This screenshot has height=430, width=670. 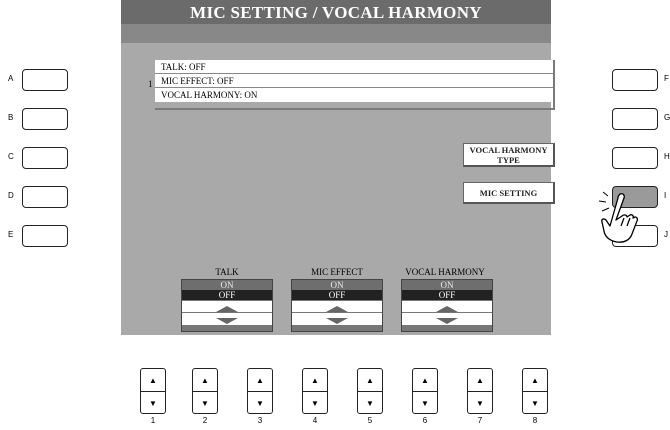 I want to click on up-button-1: ▲, so click(x=153, y=380).